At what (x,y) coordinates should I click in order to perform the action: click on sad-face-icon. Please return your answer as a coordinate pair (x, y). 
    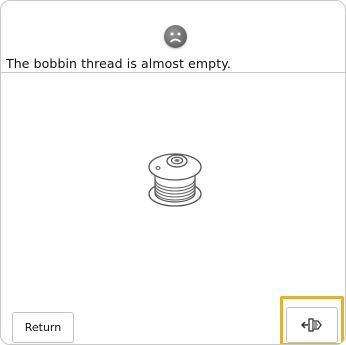
    Looking at the image, I should click on (175, 36).